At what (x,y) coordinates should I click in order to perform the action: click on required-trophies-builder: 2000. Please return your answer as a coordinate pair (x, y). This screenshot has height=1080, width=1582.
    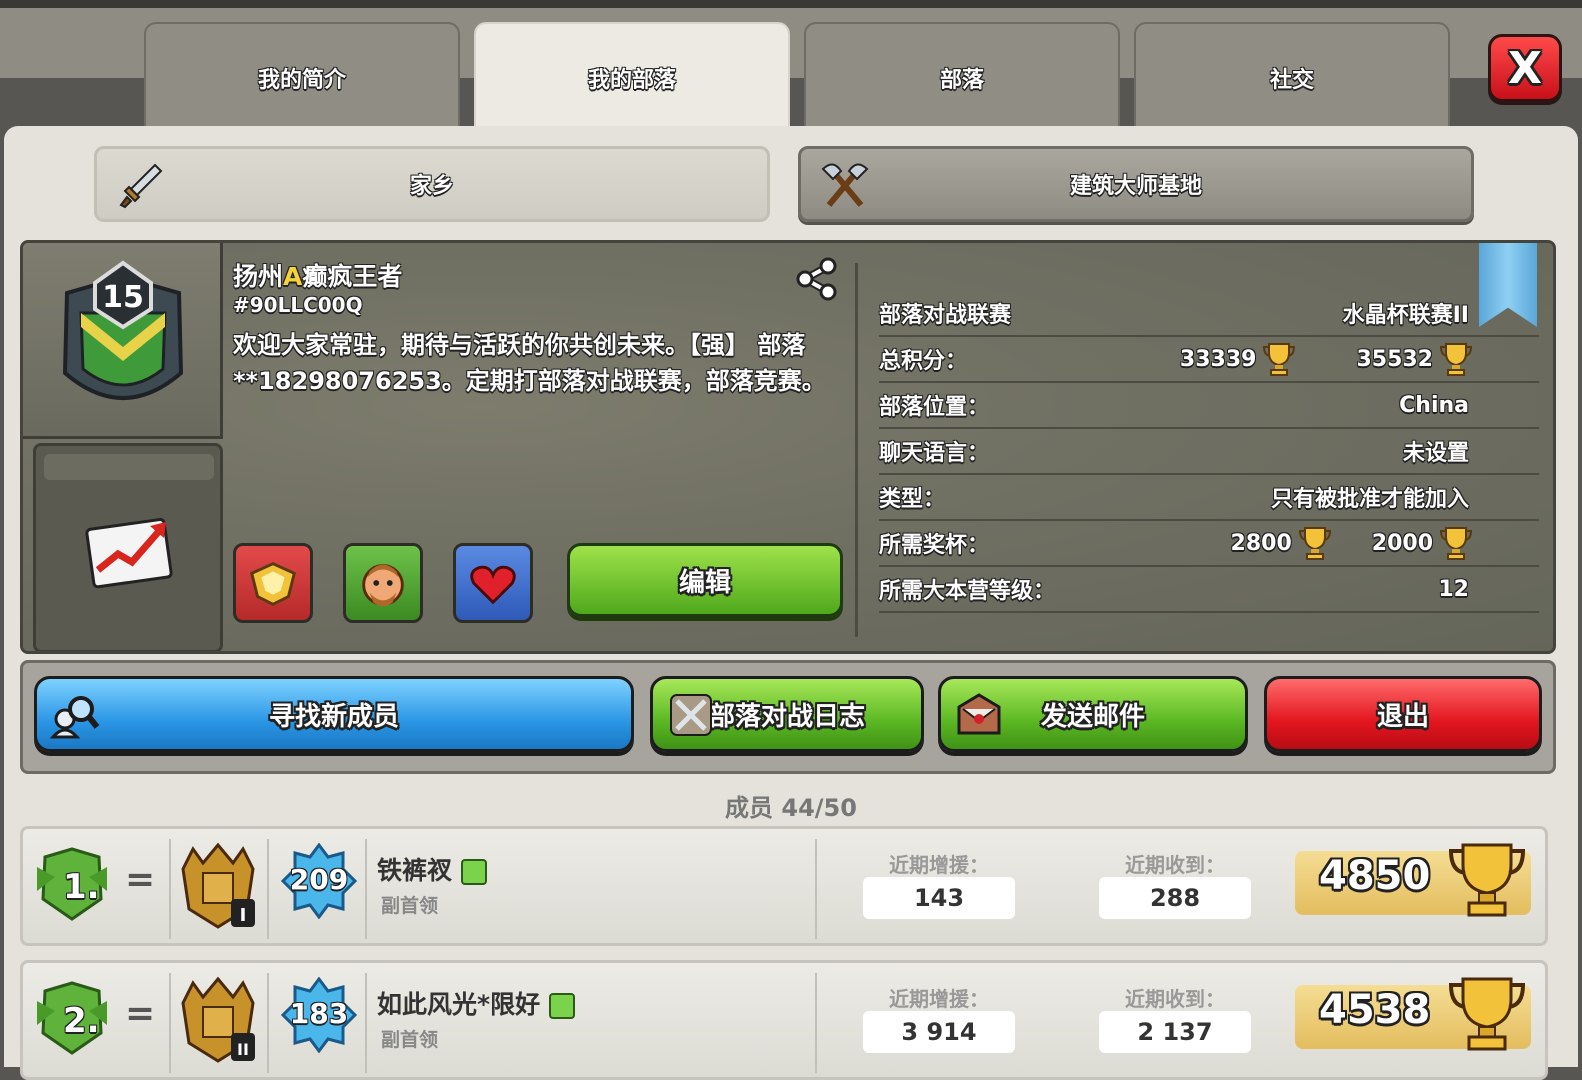
    Looking at the image, I should click on (1402, 543).